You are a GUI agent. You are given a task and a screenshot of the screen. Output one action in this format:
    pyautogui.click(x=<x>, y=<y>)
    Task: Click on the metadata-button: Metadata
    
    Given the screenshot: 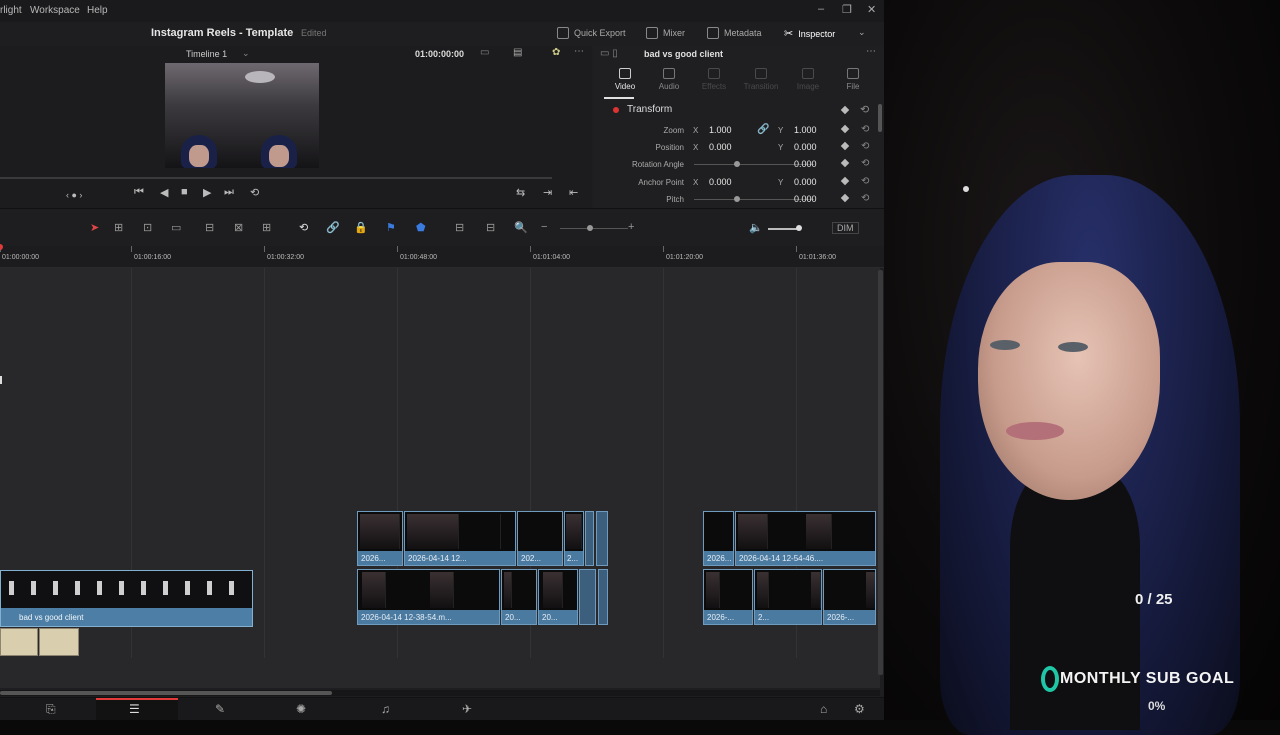 What is the action you would take?
    pyautogui.click(x=734, y=33)
    